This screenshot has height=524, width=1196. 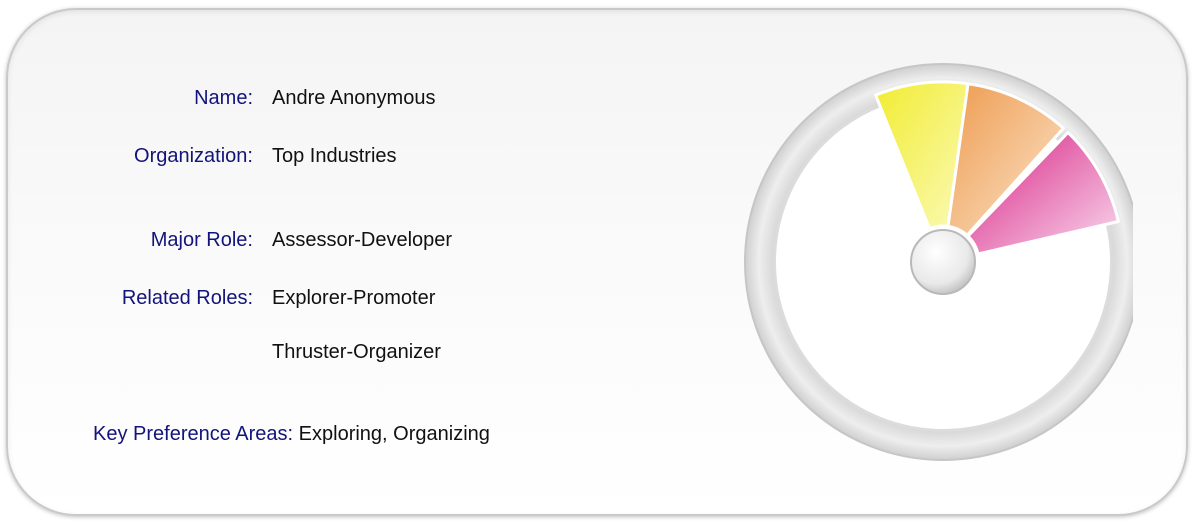 I want to click on name-value: Andre Anonymous, so click(x=354, y=98).